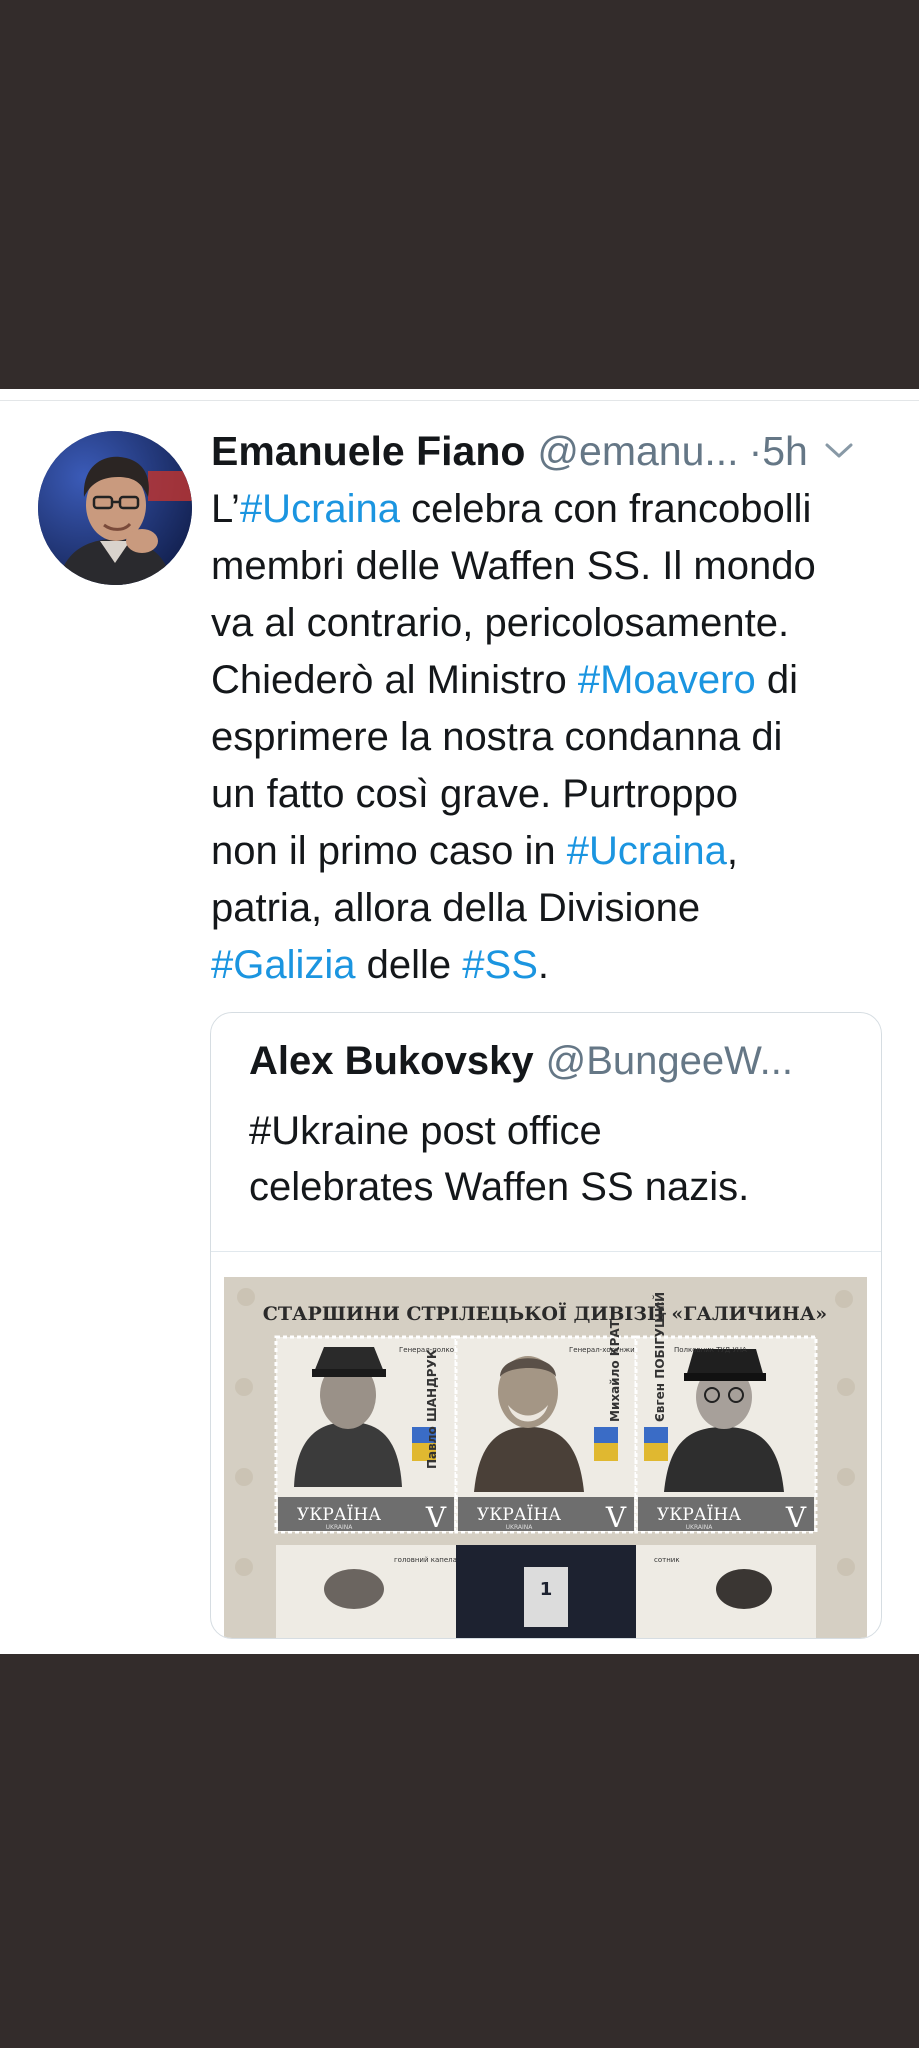  What do you see at coordinates (427, 1560) in the screenshot?
I see `bottom-stamp-1-label: головний капелан` at bounding box center [427, 1560].